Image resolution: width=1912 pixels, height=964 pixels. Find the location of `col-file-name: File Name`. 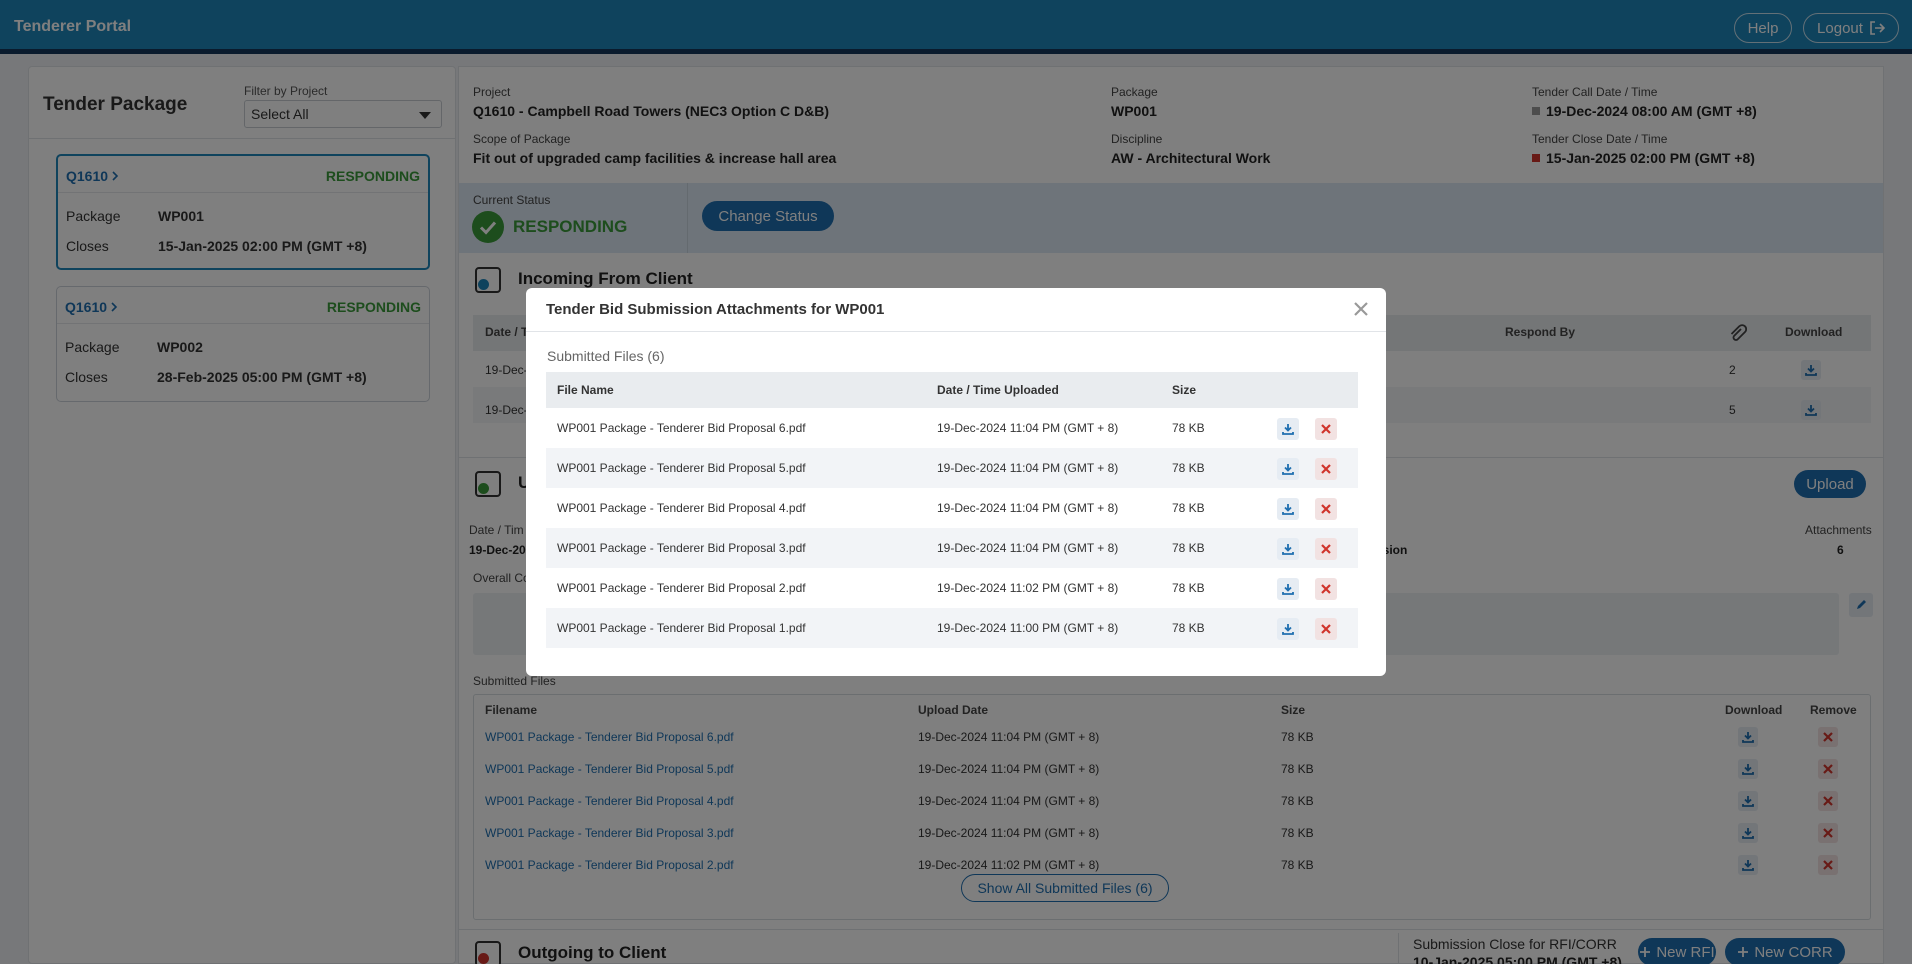

col-file-name: File Name is located at coordinates (585, 390).